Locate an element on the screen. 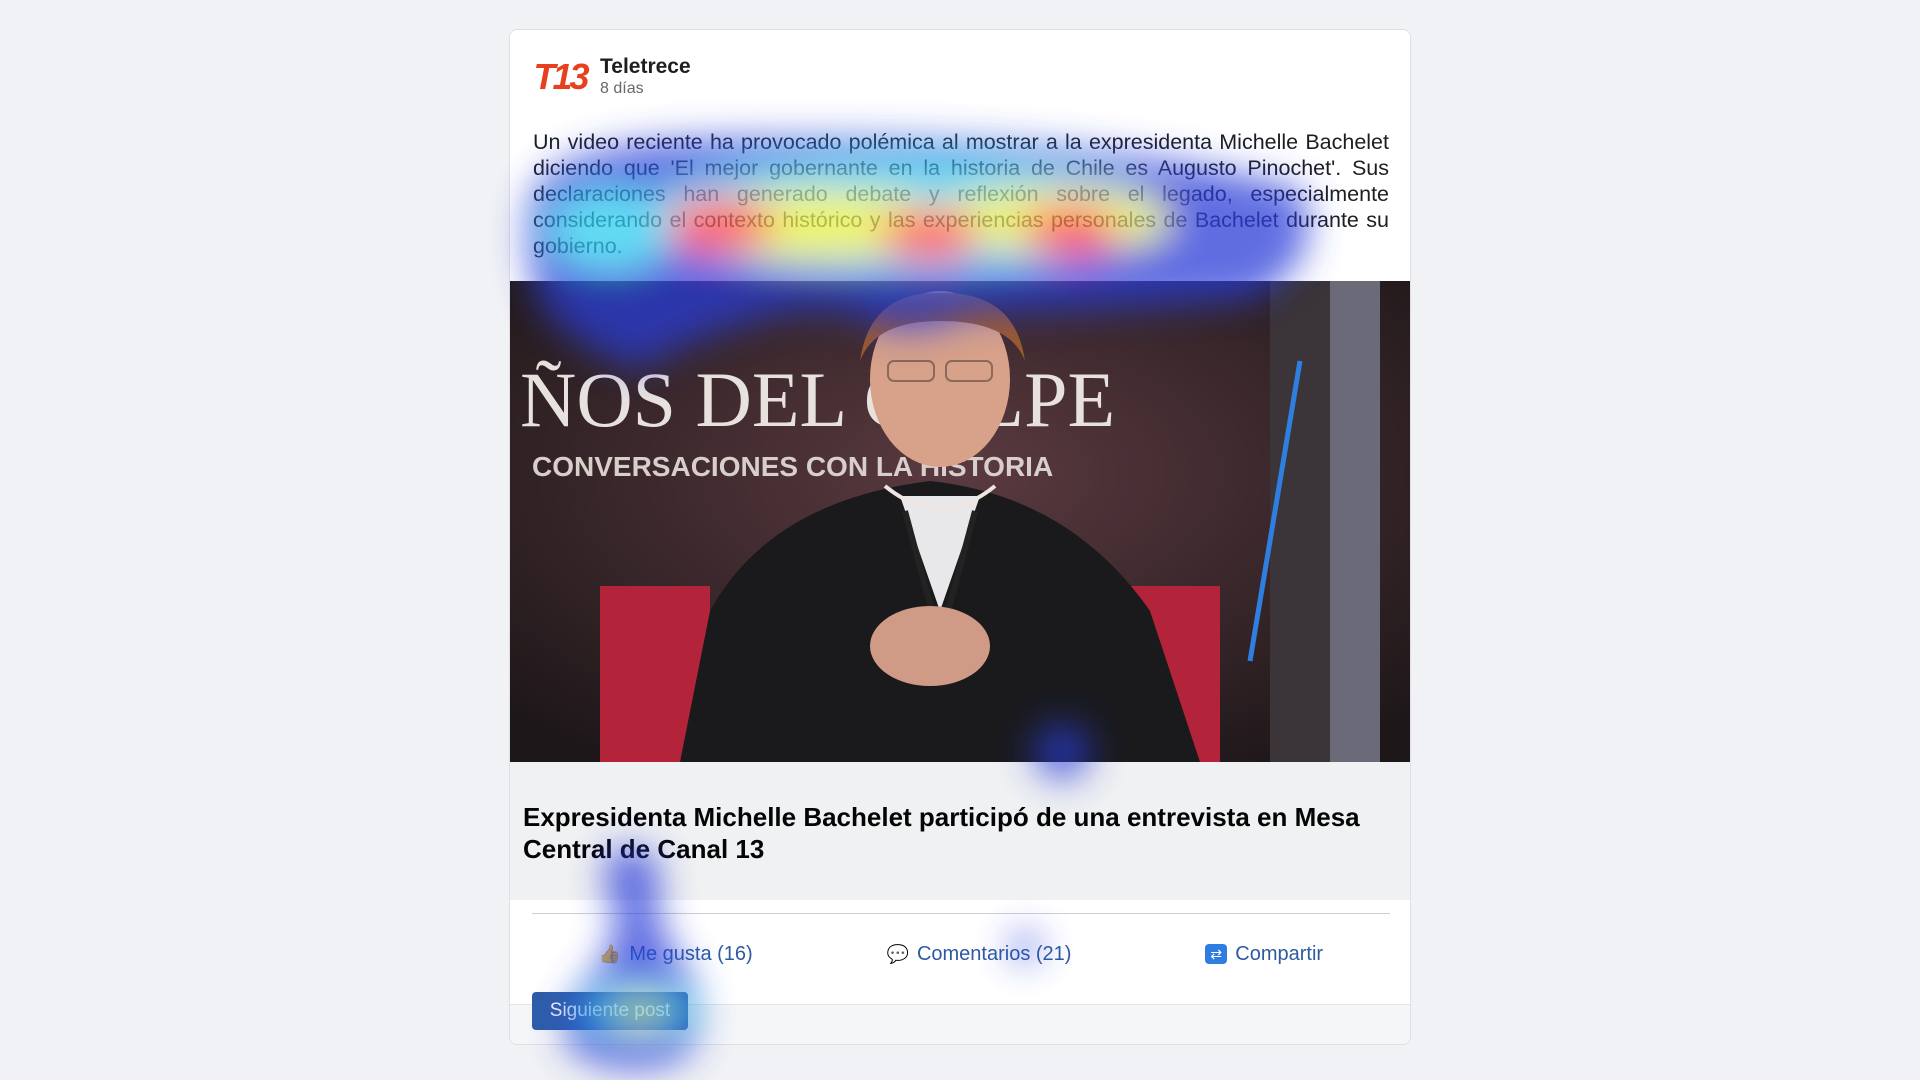 This screenshot has height=1080, width=1920. like-button: 👍 Me gusta (16) is located at coordinates (676, 954).